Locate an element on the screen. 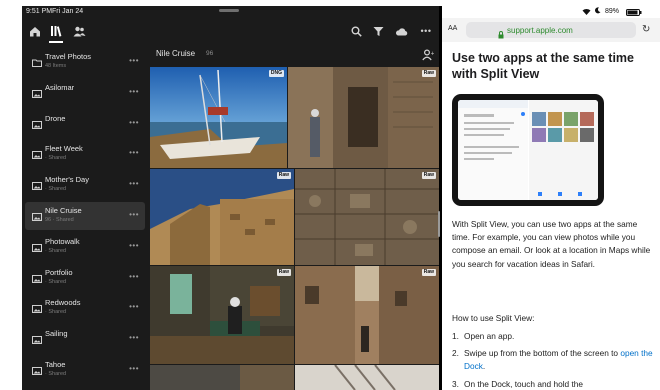 Image resolution: width=660 pixels, height=390 pixels. album-item: Portfolio · Shared ••• is located at coordinates (85, 278).